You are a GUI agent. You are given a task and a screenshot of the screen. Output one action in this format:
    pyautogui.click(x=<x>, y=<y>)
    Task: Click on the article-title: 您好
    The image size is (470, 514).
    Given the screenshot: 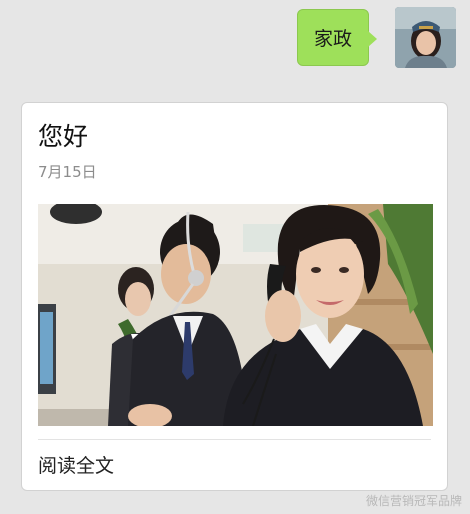 What is the action you would take?
    pyautogui.click(x=63, y=136)
    